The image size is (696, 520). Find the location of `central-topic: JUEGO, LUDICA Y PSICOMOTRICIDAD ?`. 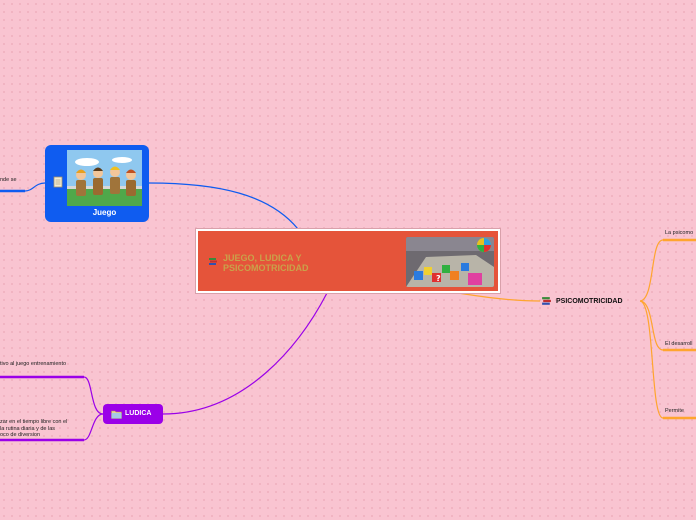

central-topic: JUEGO, LUDICA Y PSICOMOTRICIDAD ? is located at coordinates (348, 261).